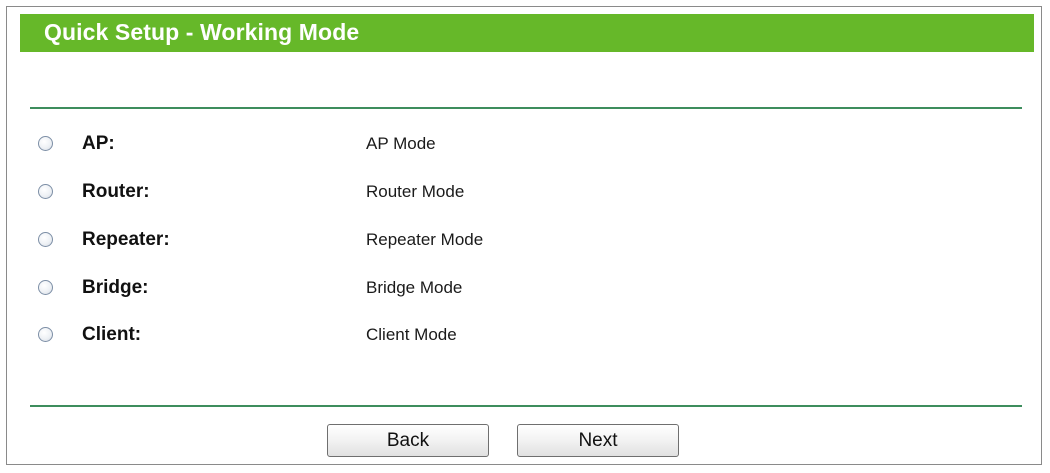  I want to click on page-title: Quick Setup - Working Mode, so click(202, 32).